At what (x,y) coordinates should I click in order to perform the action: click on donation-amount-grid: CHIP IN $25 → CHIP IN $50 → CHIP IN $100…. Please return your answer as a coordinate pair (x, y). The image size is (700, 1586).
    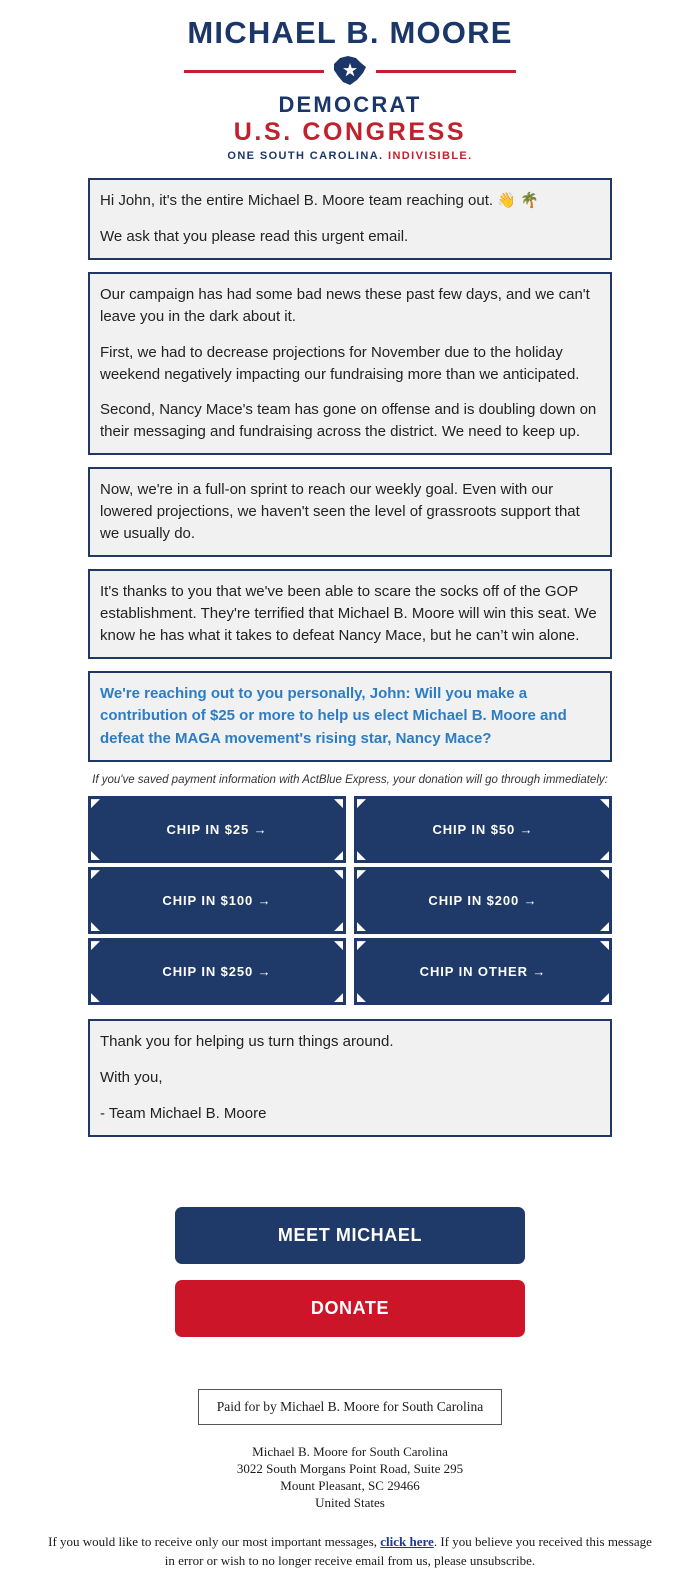
    Looking at the image, I should click on (350, 901).